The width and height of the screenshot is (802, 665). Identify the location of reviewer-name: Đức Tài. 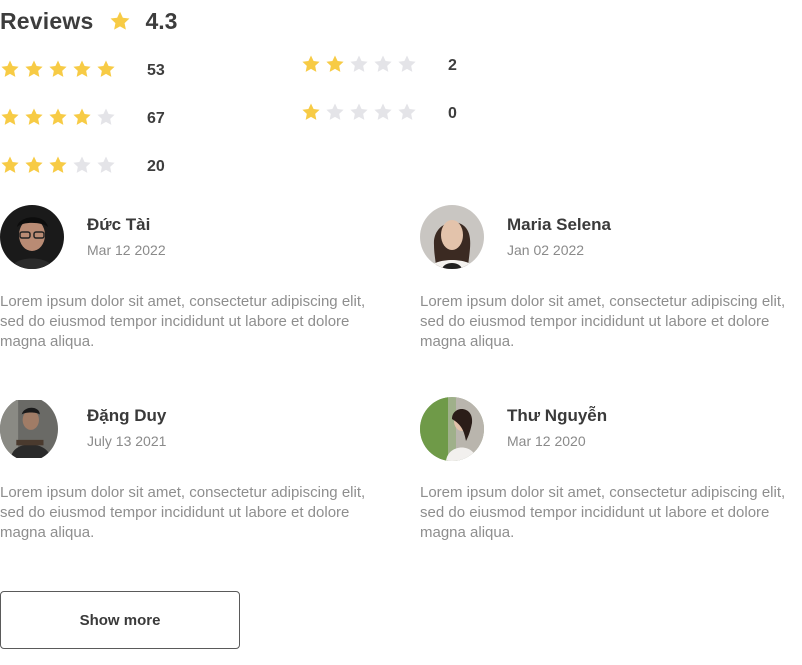
(119, 224).